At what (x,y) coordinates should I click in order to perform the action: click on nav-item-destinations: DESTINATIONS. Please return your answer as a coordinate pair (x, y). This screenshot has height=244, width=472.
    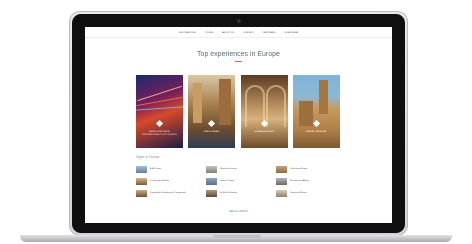
    Looking at the image, I should click on (187, 33).